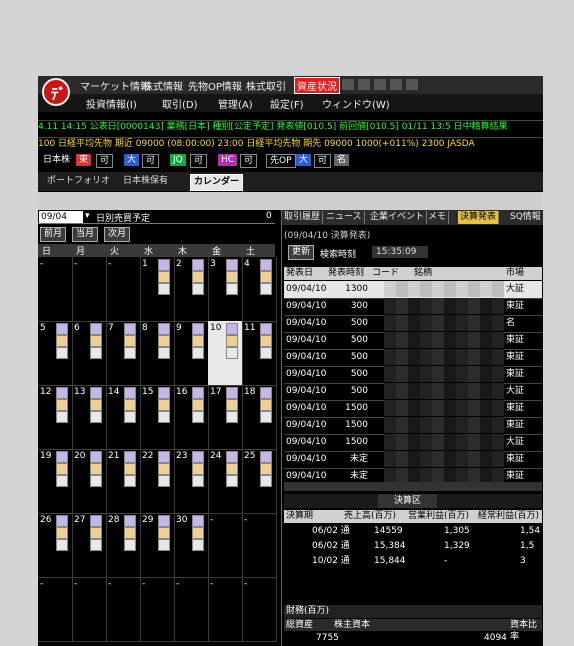  I want to click on calendar-day-cell: 10, so click(225, 353).